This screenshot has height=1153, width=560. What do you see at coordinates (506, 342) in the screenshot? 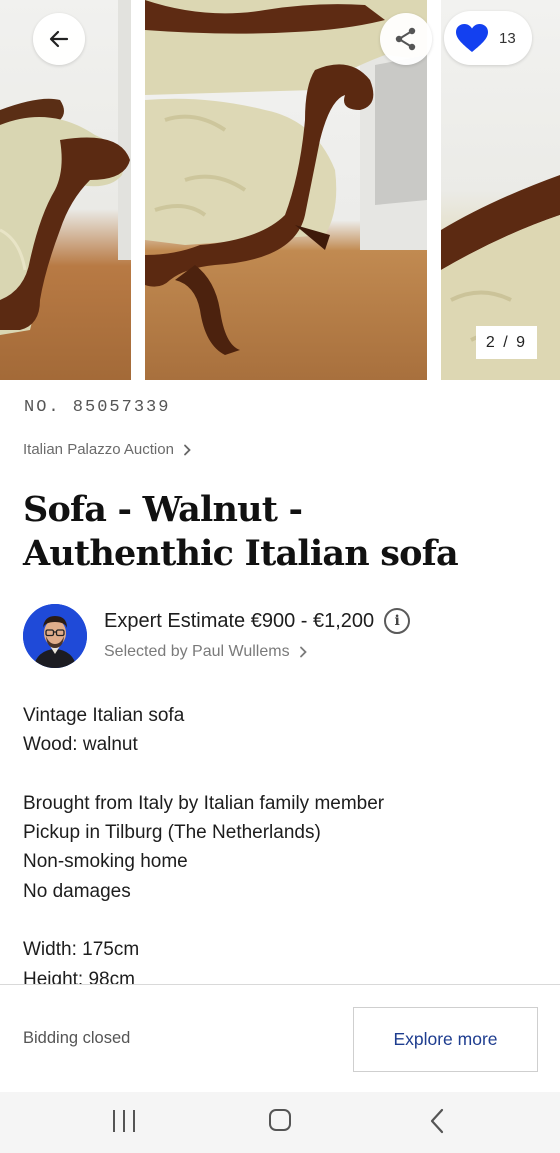
I see `gallery-counter: 2 / 9` at bounding box center [506, 342].